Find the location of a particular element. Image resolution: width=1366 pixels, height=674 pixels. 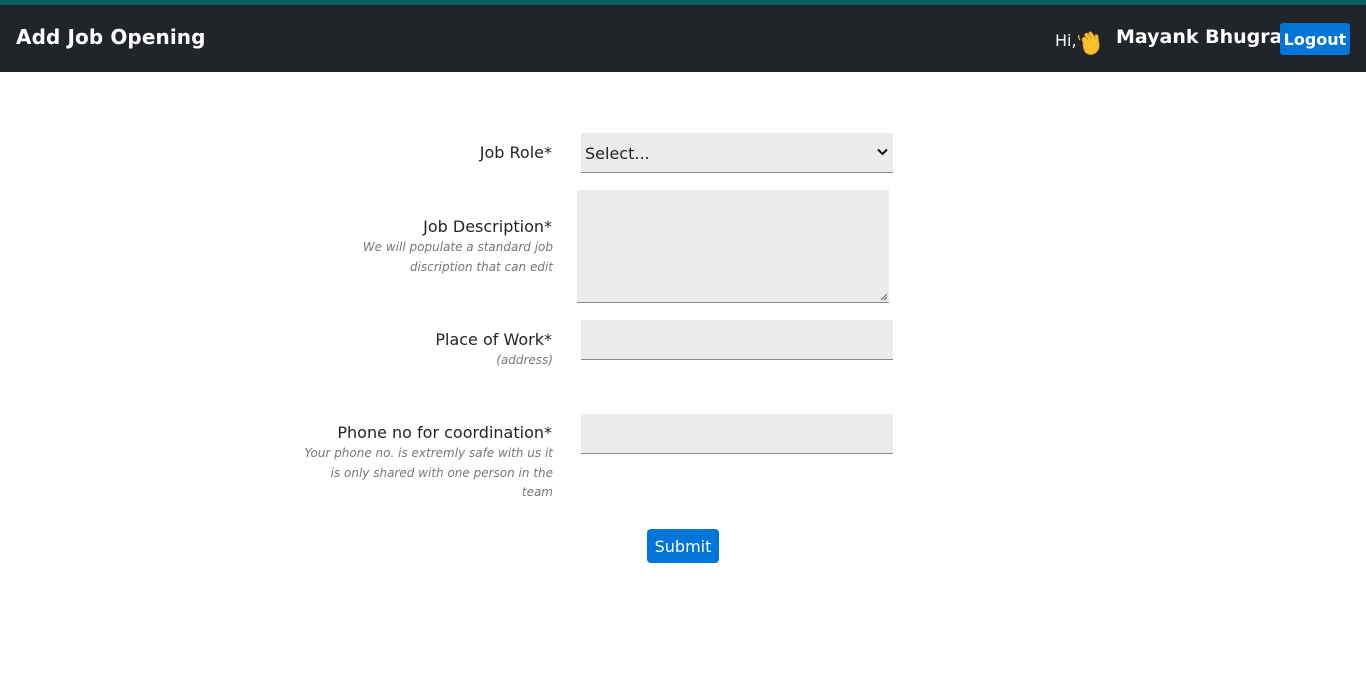

navbar: Add Job Opening Hi, Mayank Bhugra Logout is located at coordinates (683, 38).